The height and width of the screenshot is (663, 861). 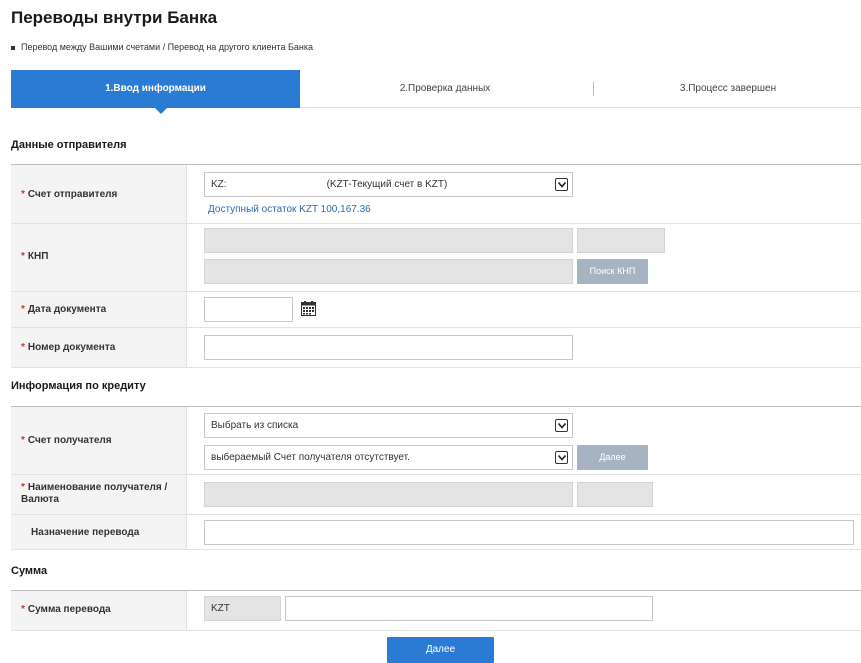 What do you see at coordinates (728, 88) in the screenshot?
I see `step-complete: 3.Процесс завершен` at bounding box center [728, 88].